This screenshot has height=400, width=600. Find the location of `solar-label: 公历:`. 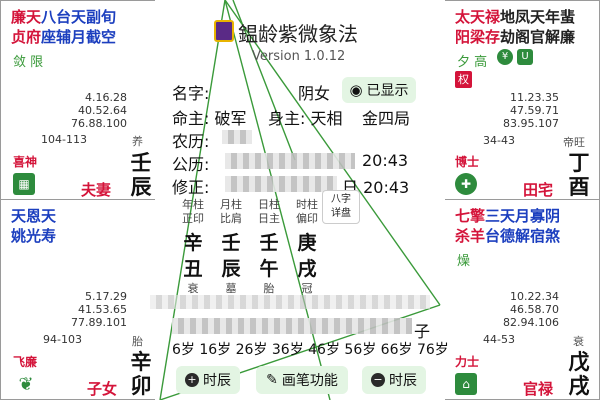

solar-label: 公历: is located at coordinates (191, 164).